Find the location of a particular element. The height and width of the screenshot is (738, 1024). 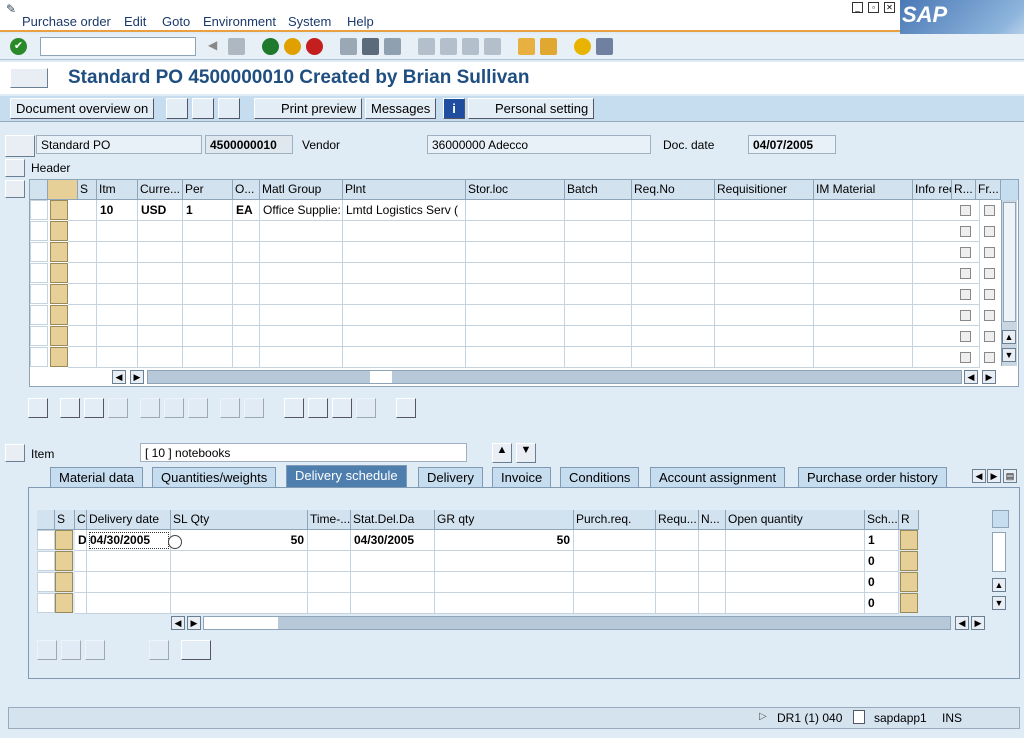

command-history-icon: ◀ is located at coordinates (212, 45).